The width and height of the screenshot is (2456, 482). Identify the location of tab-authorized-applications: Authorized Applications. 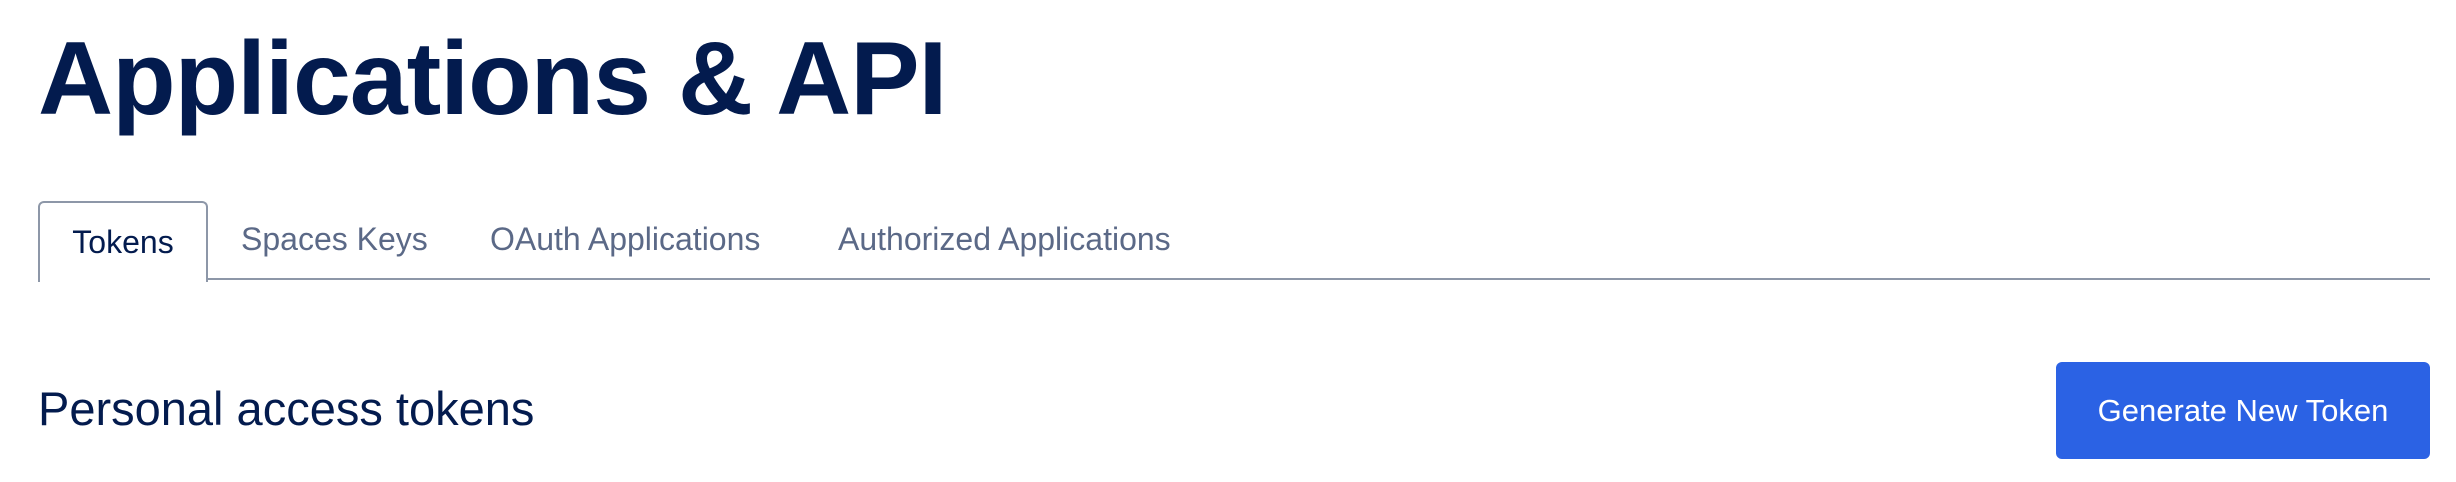
(1004, 240).